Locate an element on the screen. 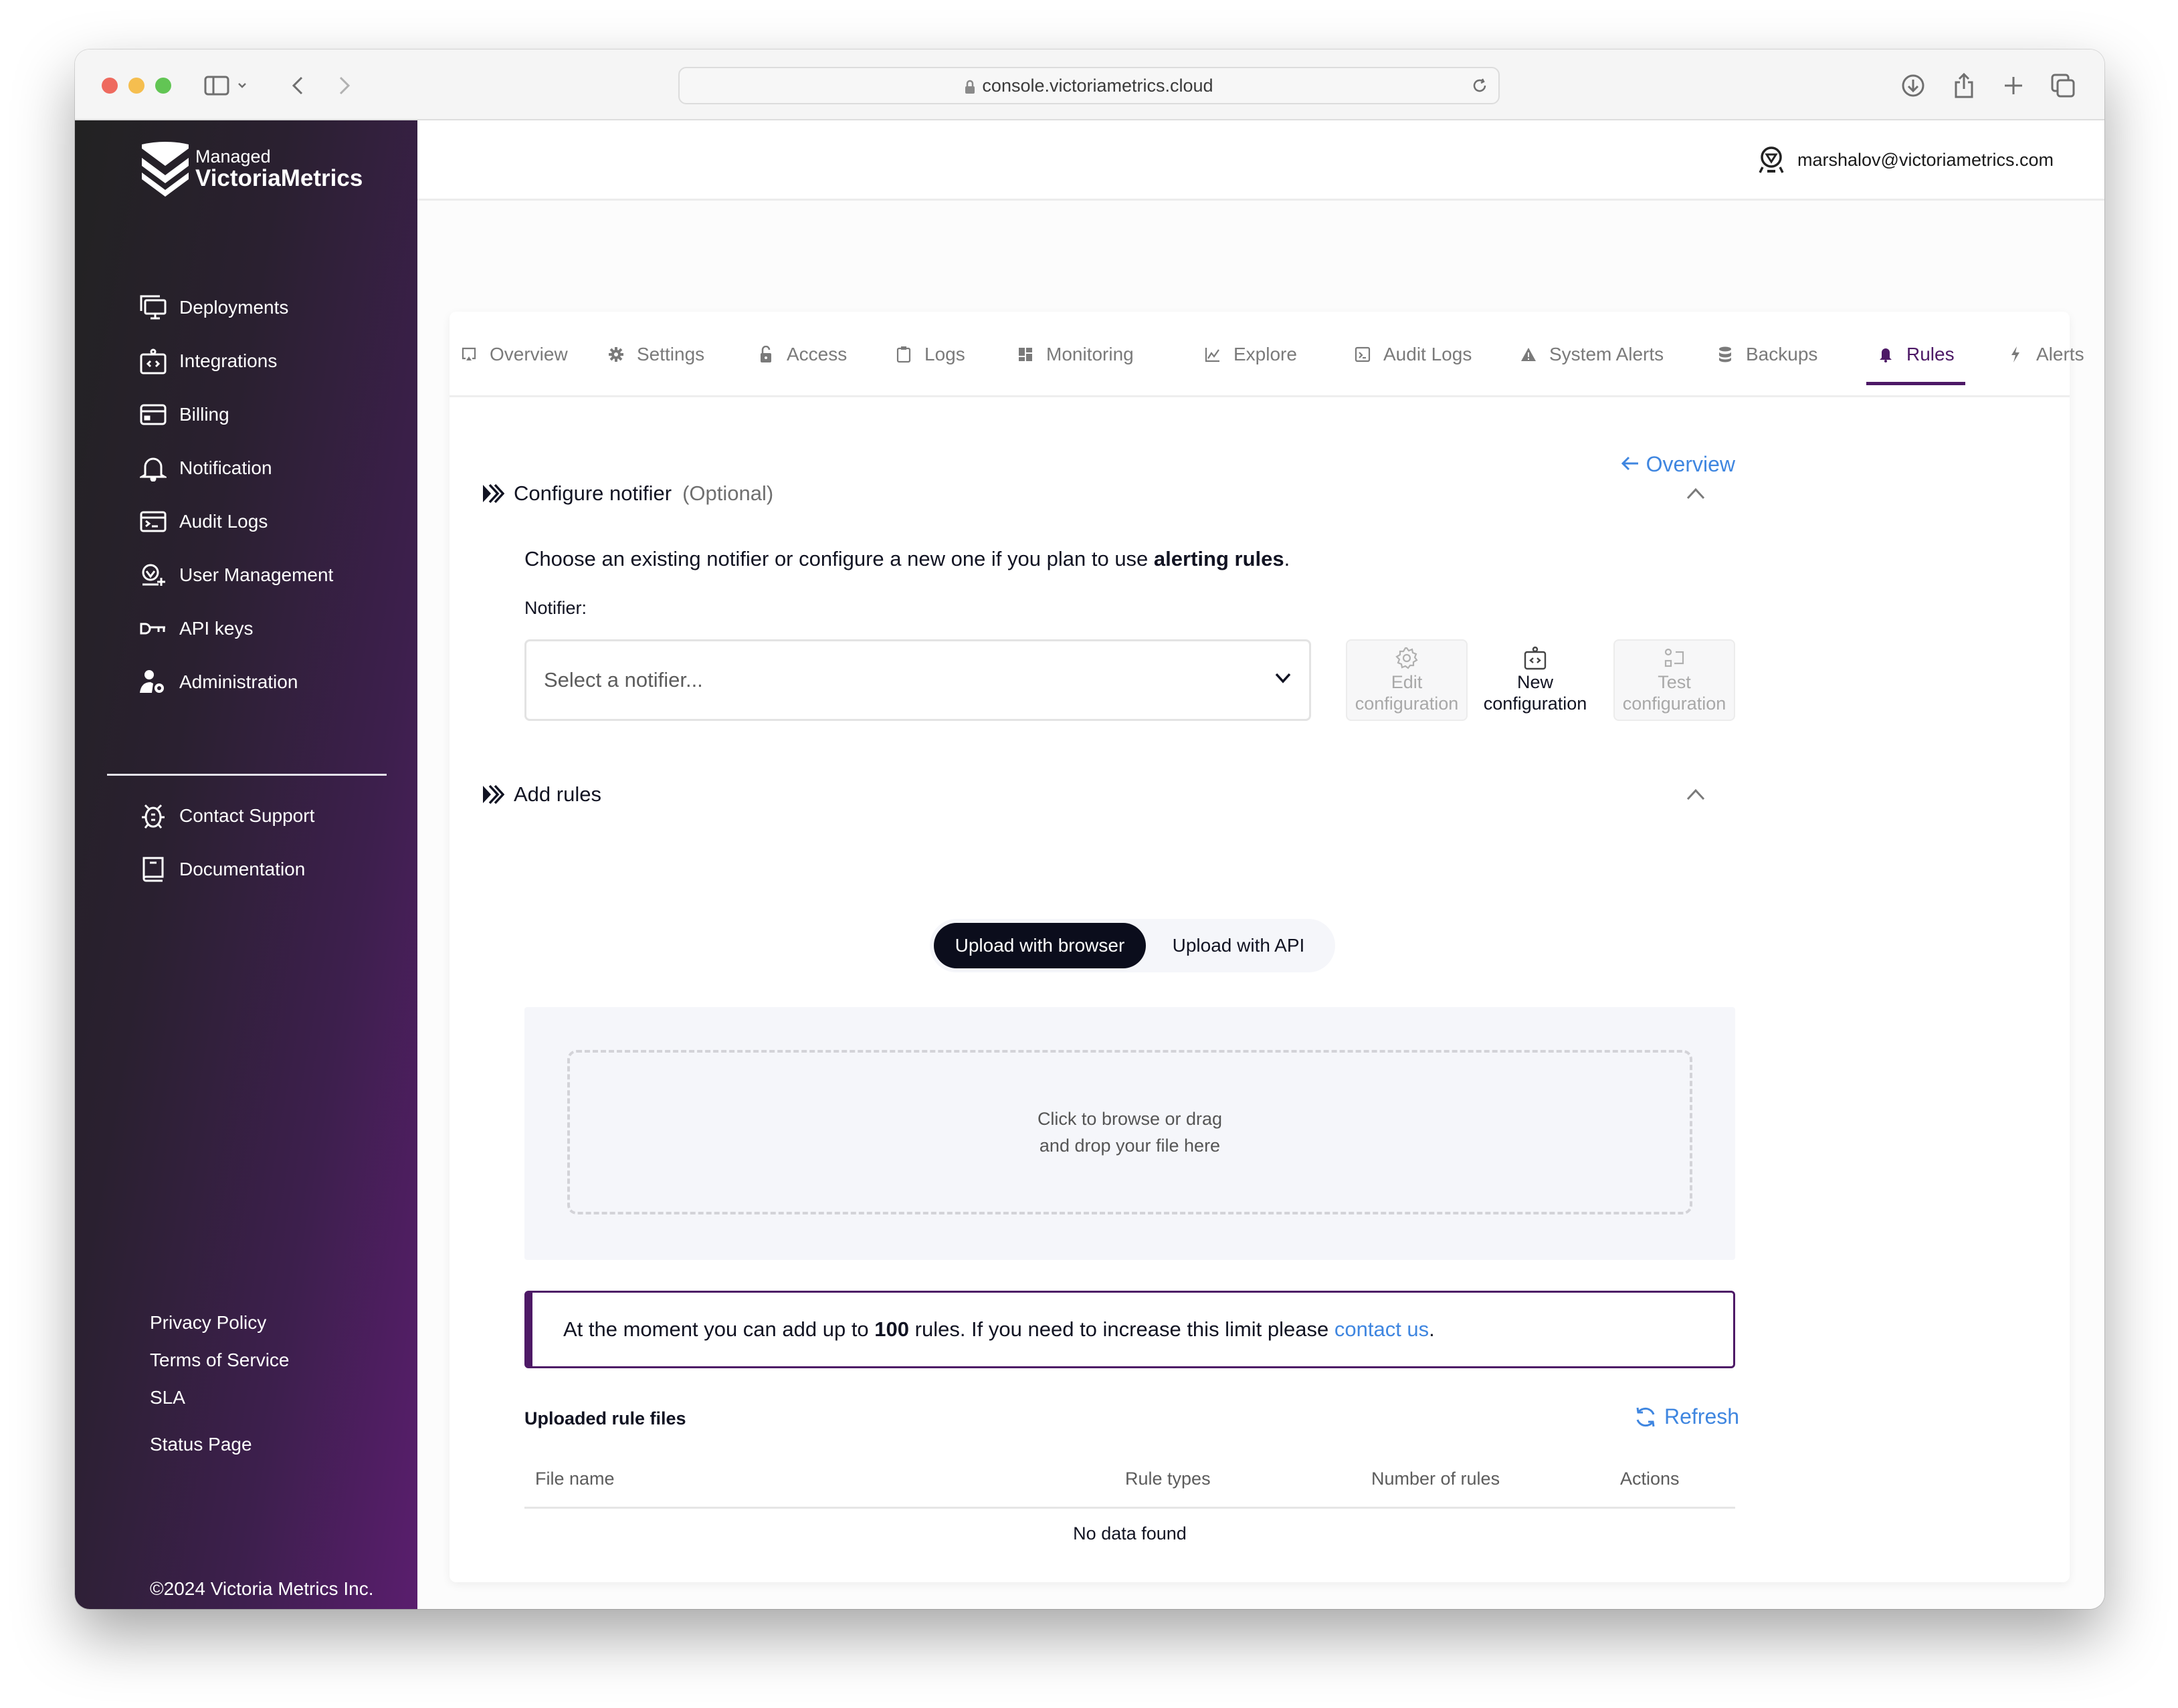 The width and height of the screenshot is (2178, 1708). sidebar-item-documentation: Documentation is located at coordinates (227, 869).